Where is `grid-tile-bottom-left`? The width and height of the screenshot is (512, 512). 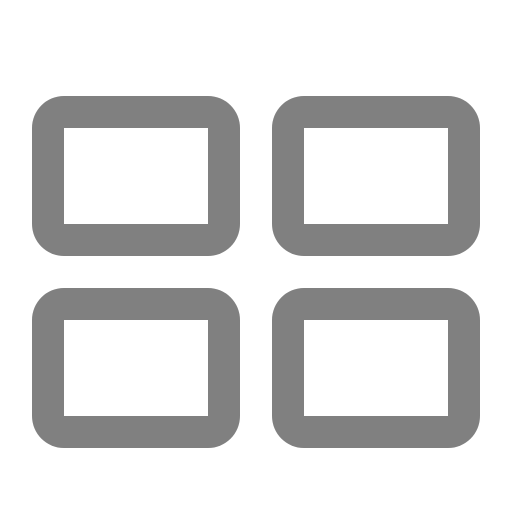
grid-tile-bottom-left is located at coordinates (136, 368).